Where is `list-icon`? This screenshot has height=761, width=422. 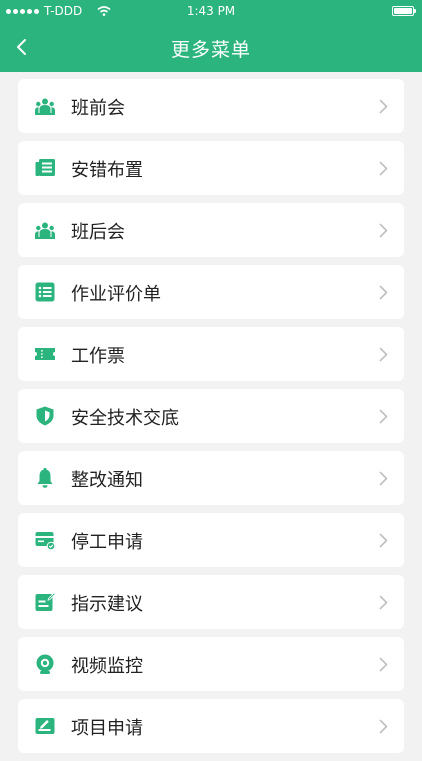
list-icon is located at coordinates (45, 292).